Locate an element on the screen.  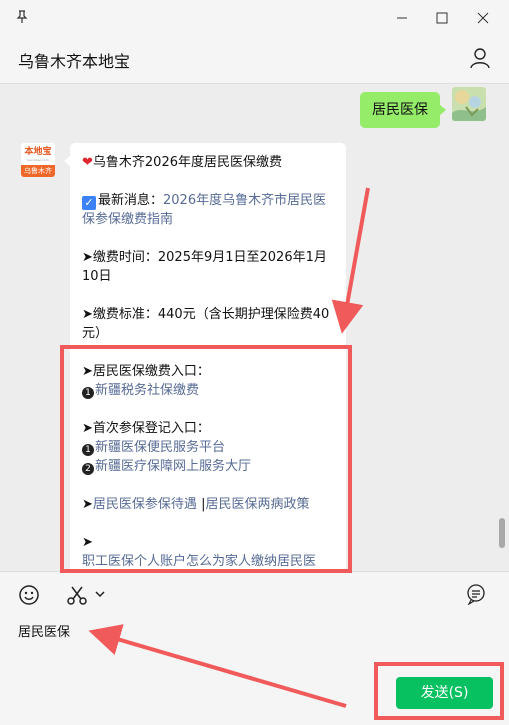
chat-header: 乌鲁木齐本地宝 is located at coordinates (254, 60).